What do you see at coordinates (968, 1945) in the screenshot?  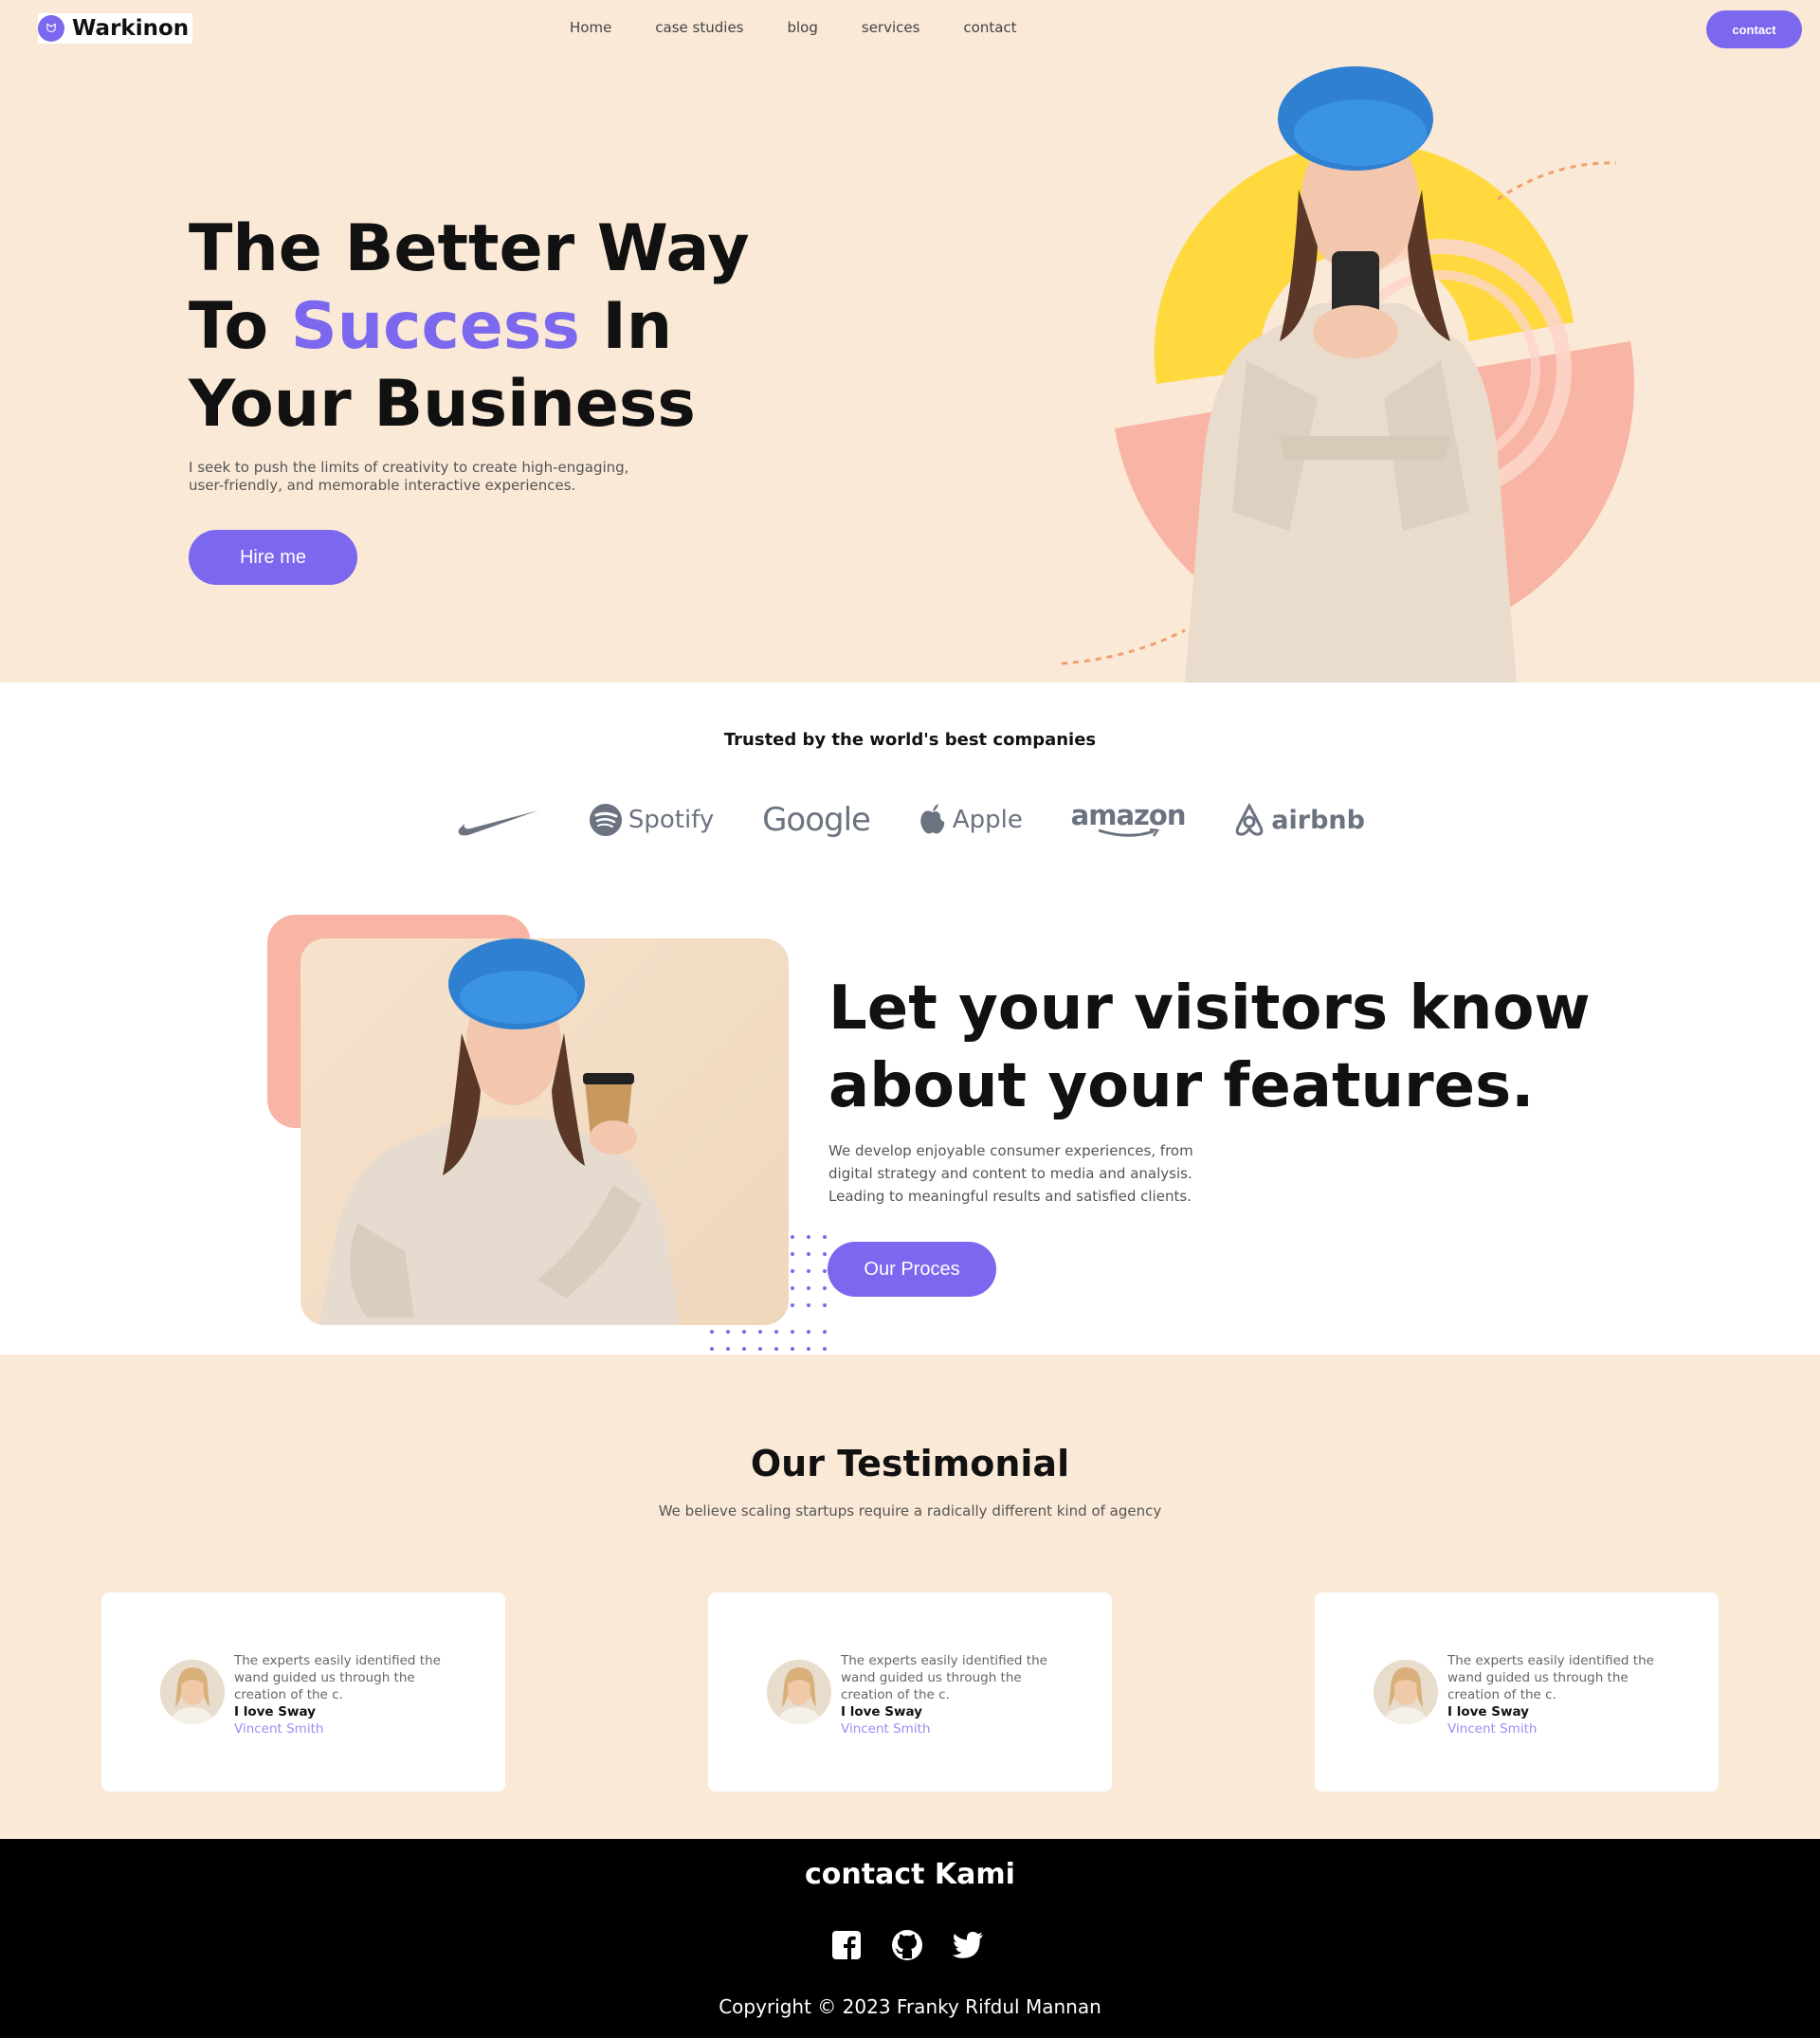 I see `twitter-icon` at bounding box center [968, 1945].